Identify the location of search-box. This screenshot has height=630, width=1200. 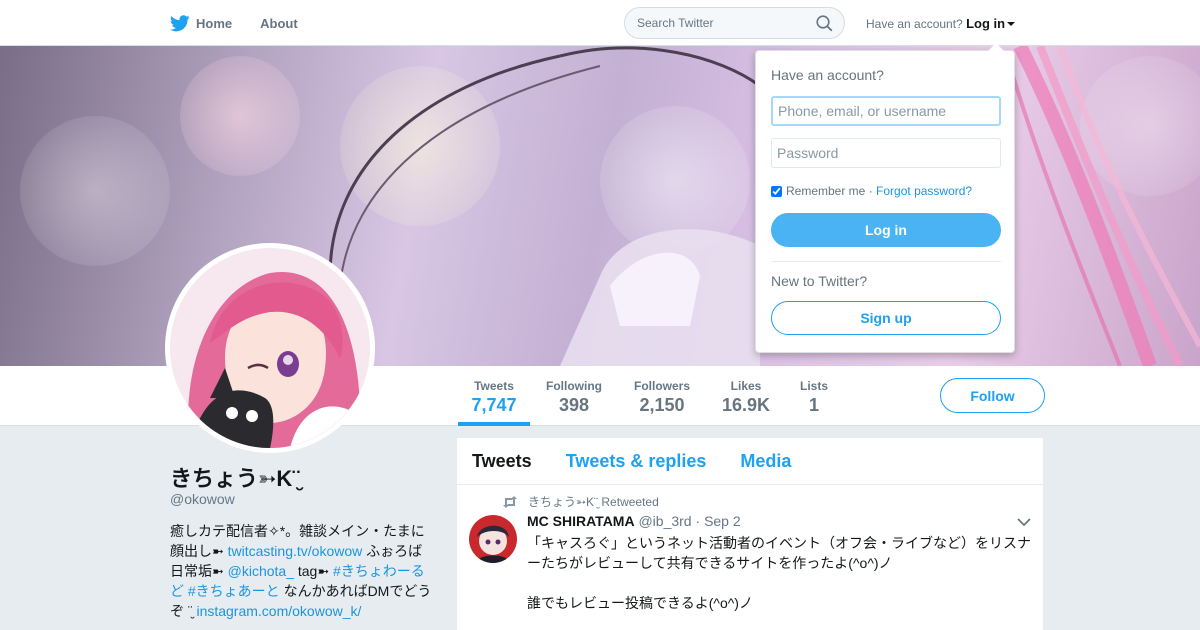
(734, 23).